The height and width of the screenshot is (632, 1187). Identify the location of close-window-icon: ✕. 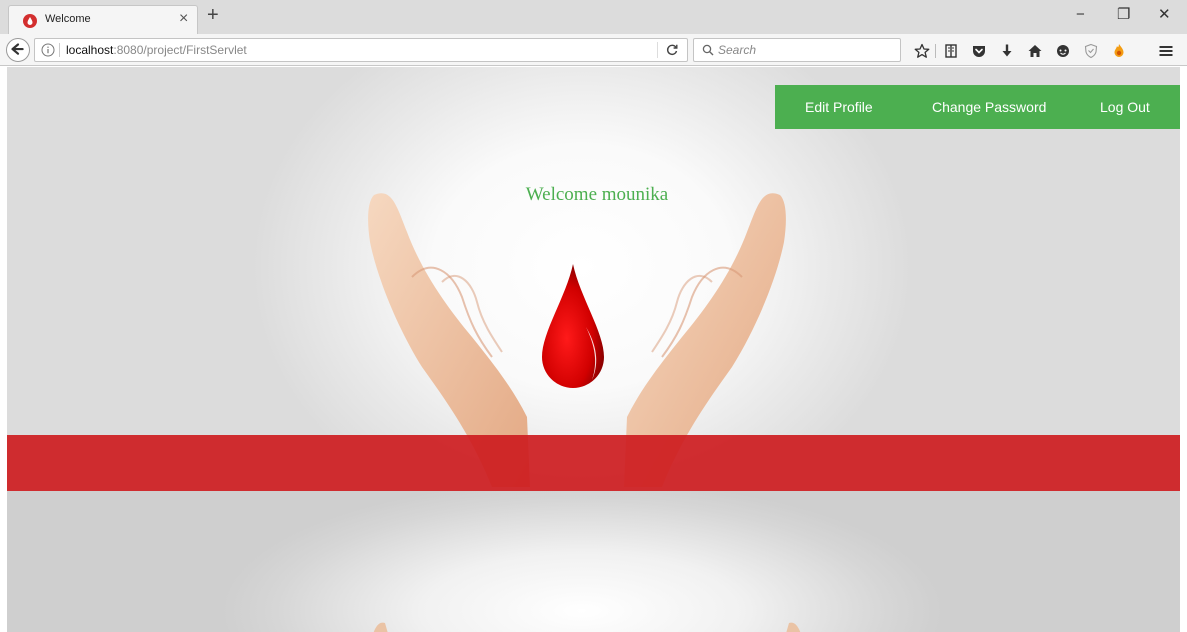
(1164, 15).